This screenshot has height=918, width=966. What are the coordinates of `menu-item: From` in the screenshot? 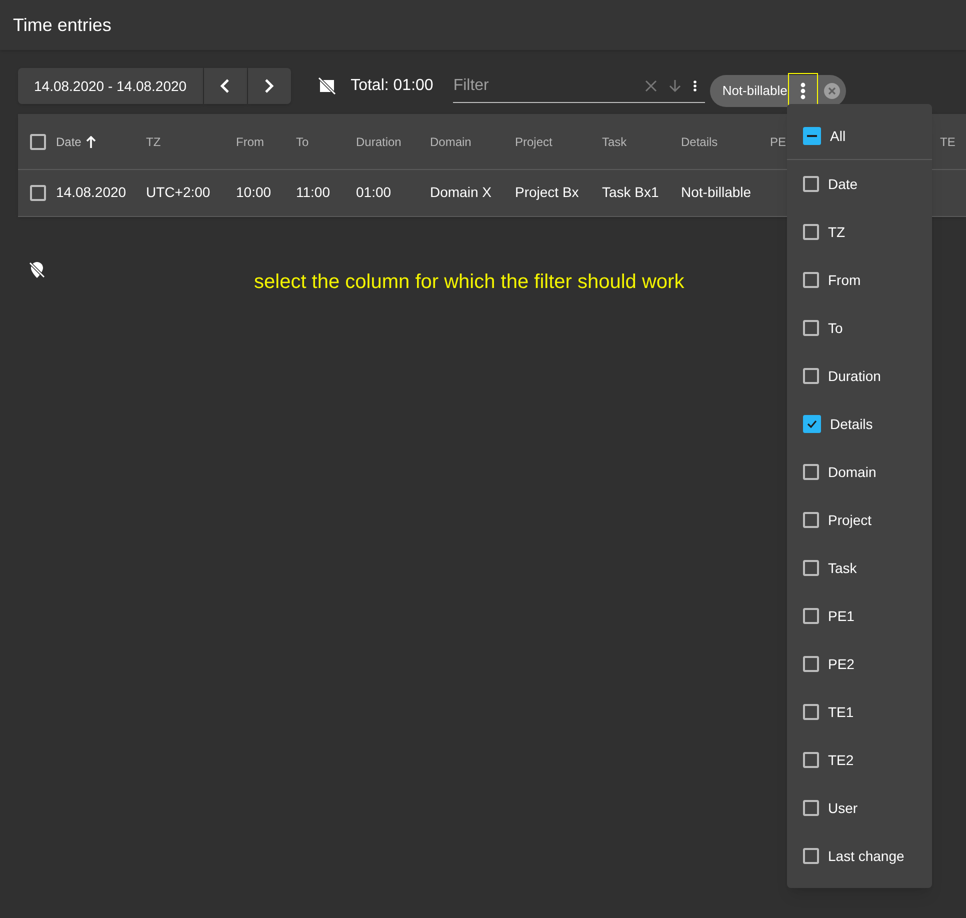 It's located at (859, 280).